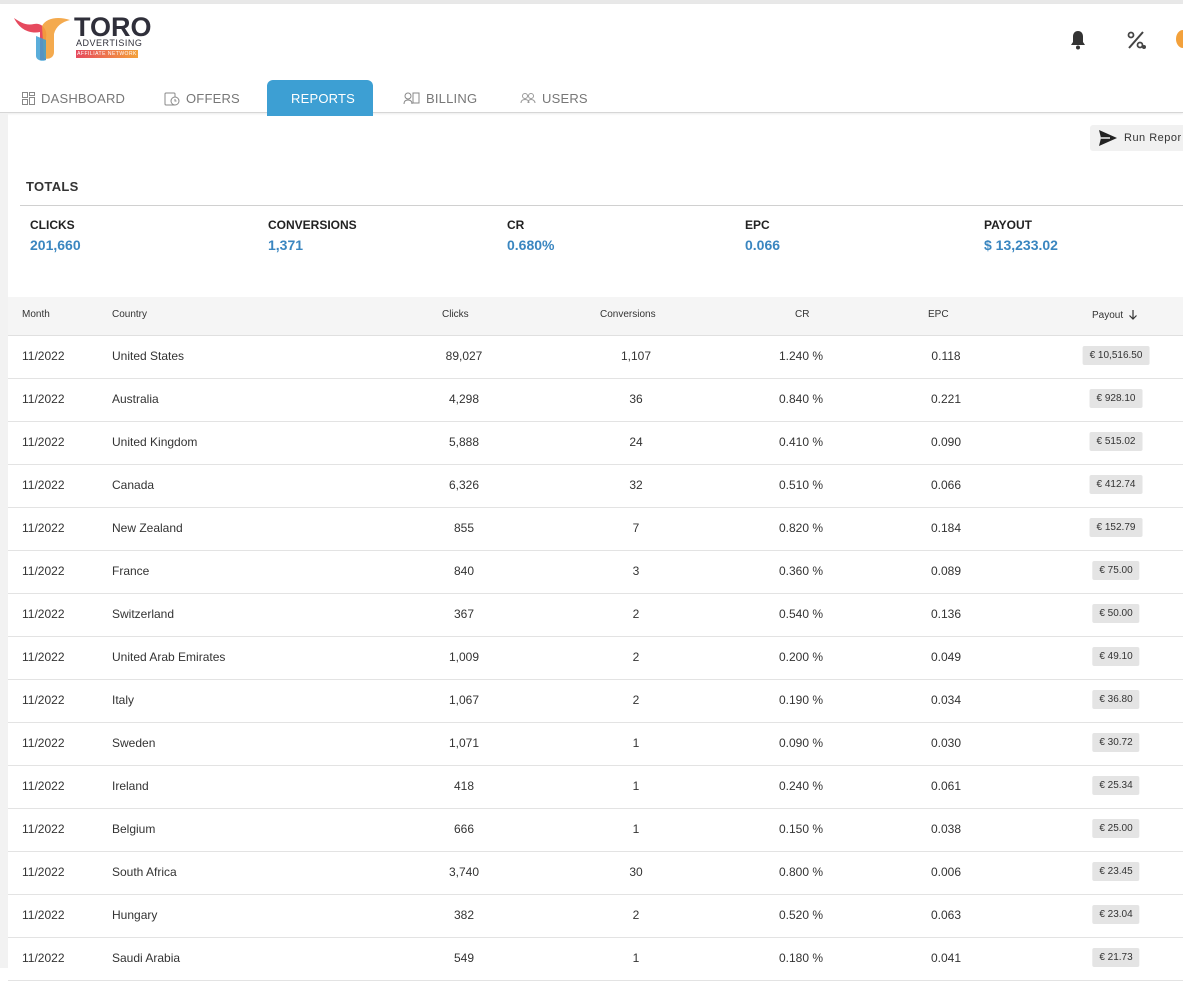 This screenshot has width=1183, height=981. What do you see at coordinates (146, 958) in the screenshot?
I see `cell-country: Saudi Arabia` at bounding box center [146, 958].